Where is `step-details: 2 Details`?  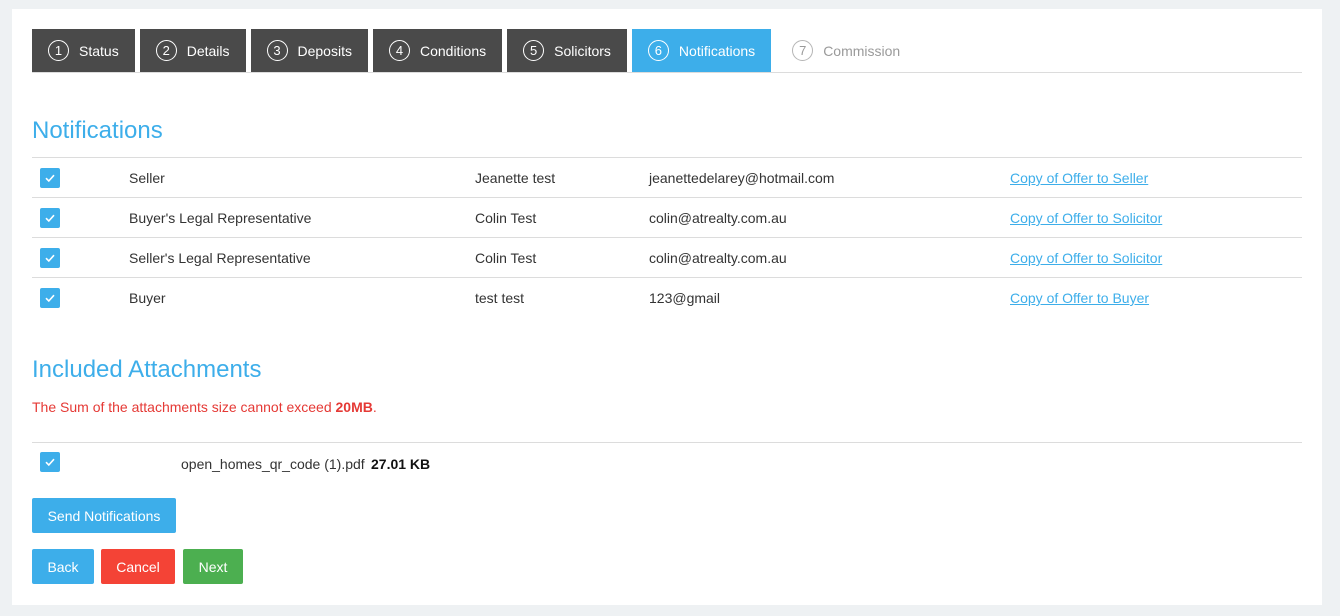 step-details: 2 Details is located at coordinates (192, 50).